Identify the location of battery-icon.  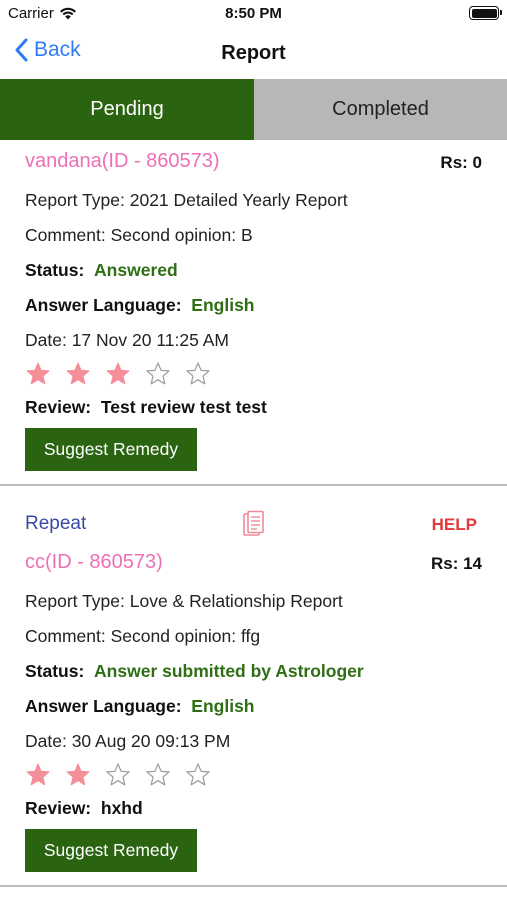
(485, 13).